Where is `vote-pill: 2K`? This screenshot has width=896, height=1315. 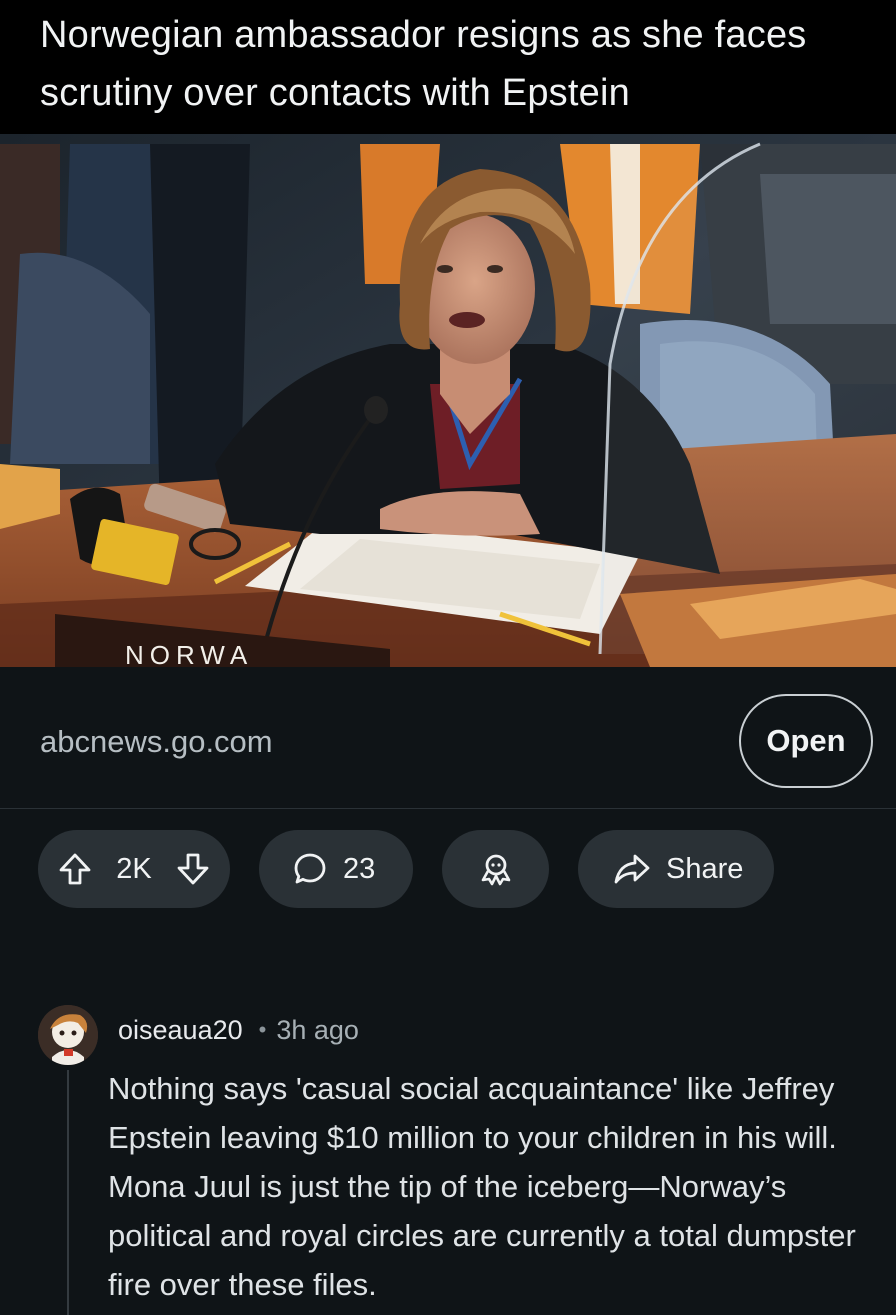 vote-pill: 2K is located at coordinates (134, 869).